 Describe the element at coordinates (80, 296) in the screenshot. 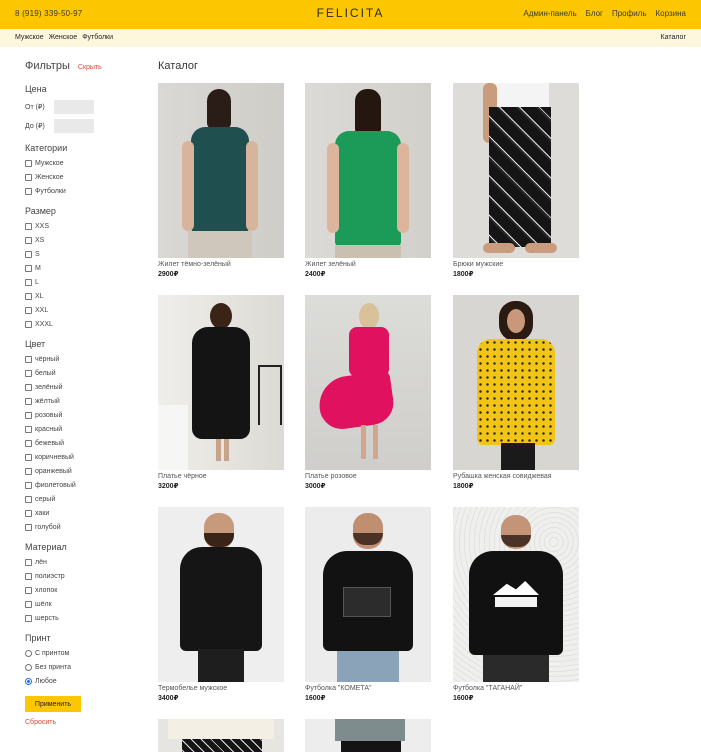

I see `size-checkbox: XL` at that location.